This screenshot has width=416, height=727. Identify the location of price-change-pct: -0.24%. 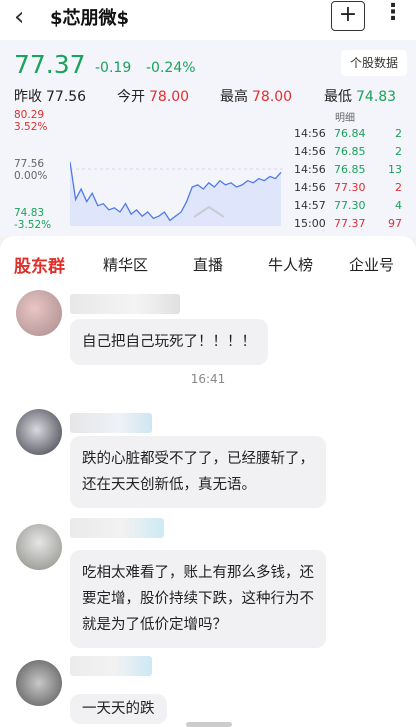
(171, 68).